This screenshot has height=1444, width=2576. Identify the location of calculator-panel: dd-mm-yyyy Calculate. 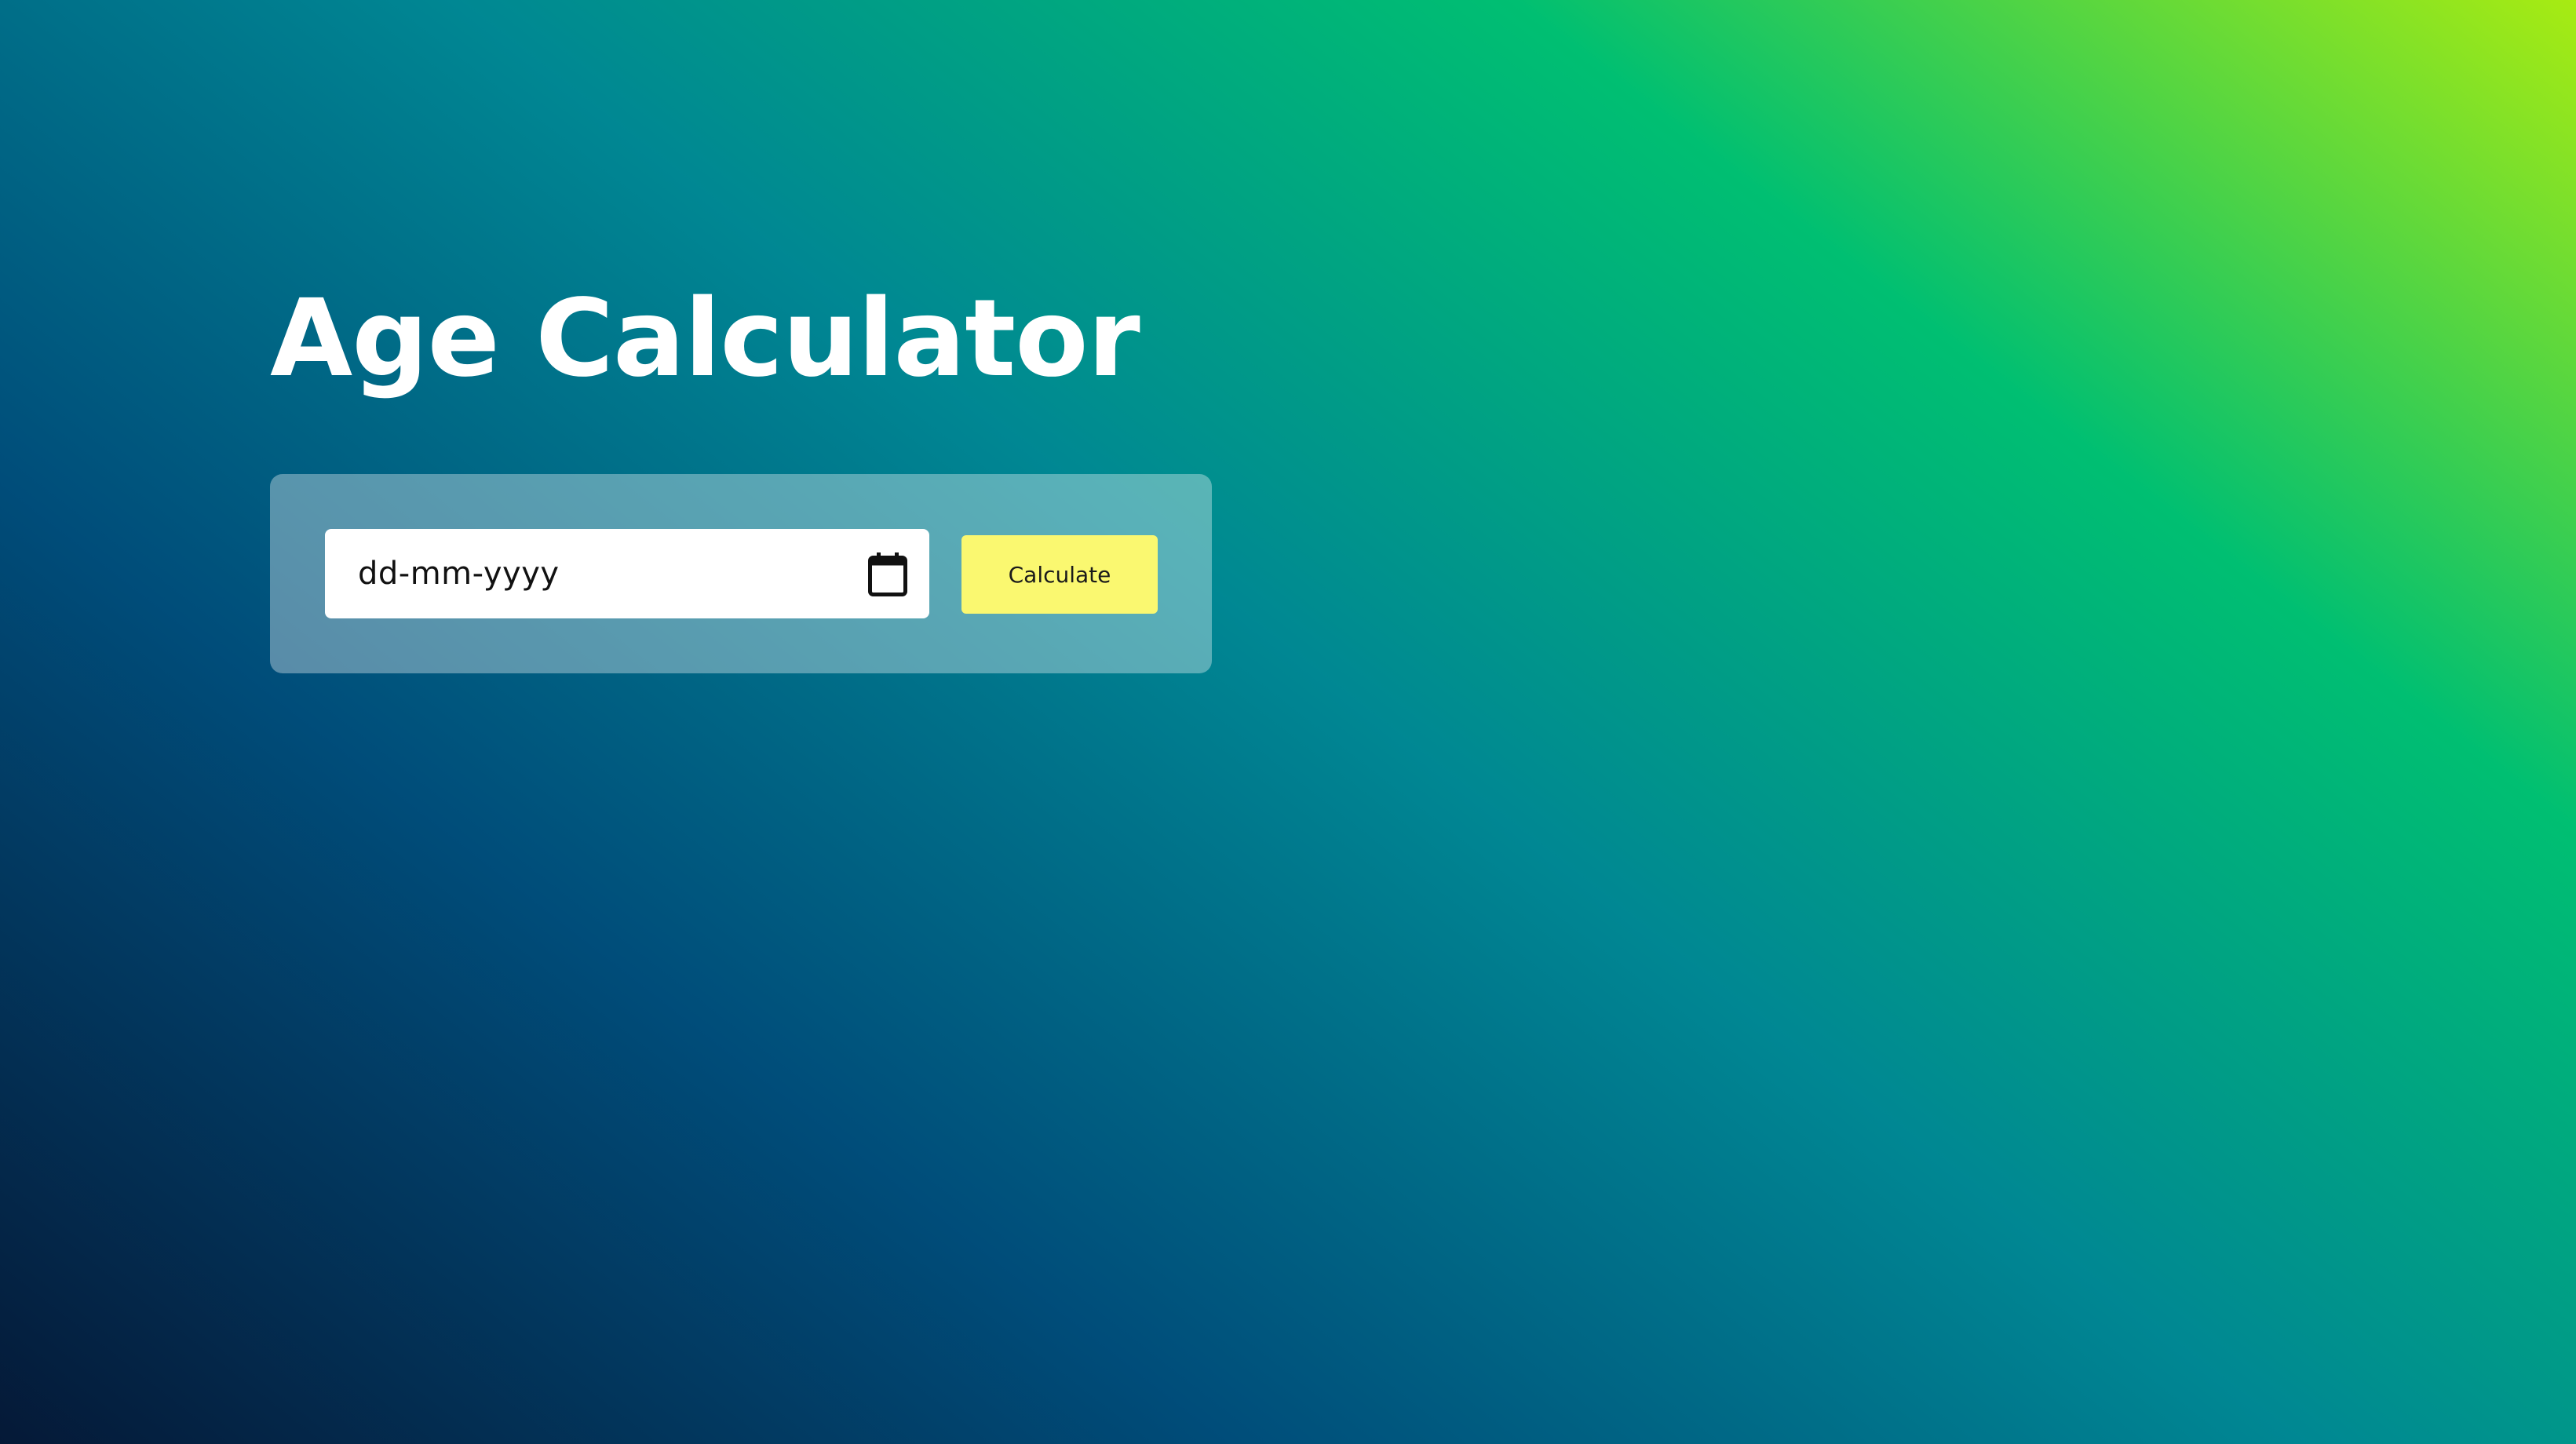
(741, 573).